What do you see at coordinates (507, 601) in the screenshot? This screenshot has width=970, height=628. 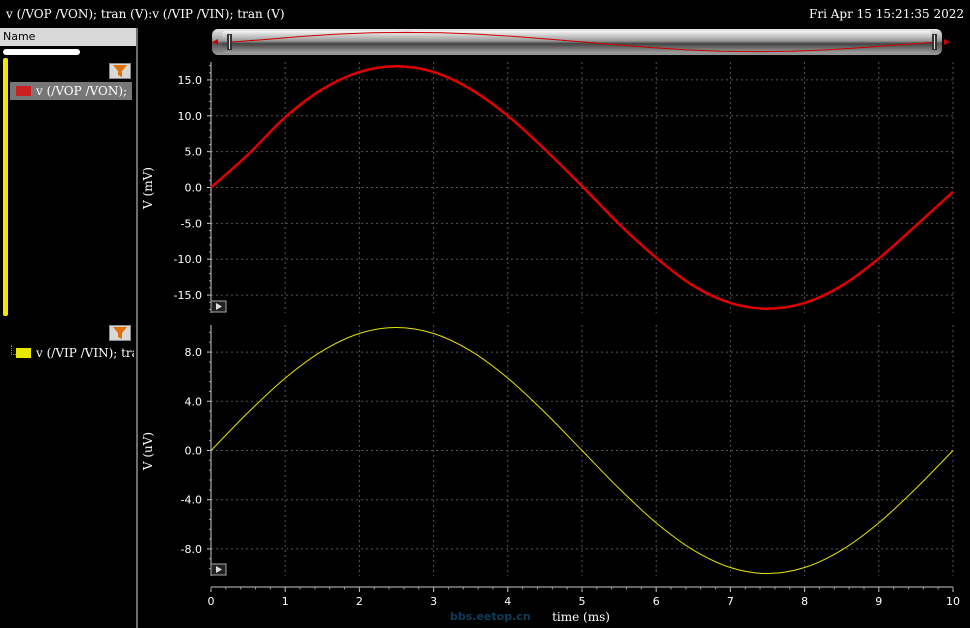 I see `x-tick-label: 4` at bounding box center [507, 601].